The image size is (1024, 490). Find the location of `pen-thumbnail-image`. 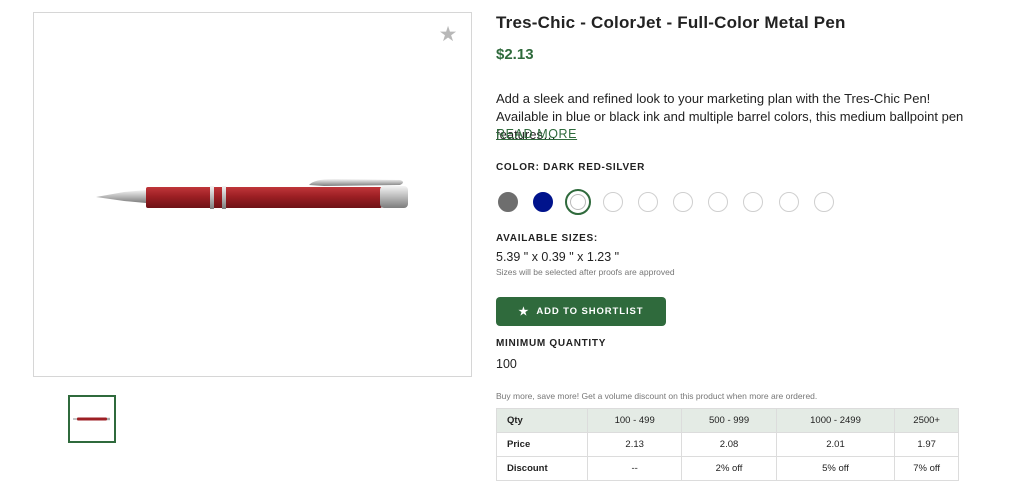

pen-thumbnail-image is located at coordinates (91, 419).